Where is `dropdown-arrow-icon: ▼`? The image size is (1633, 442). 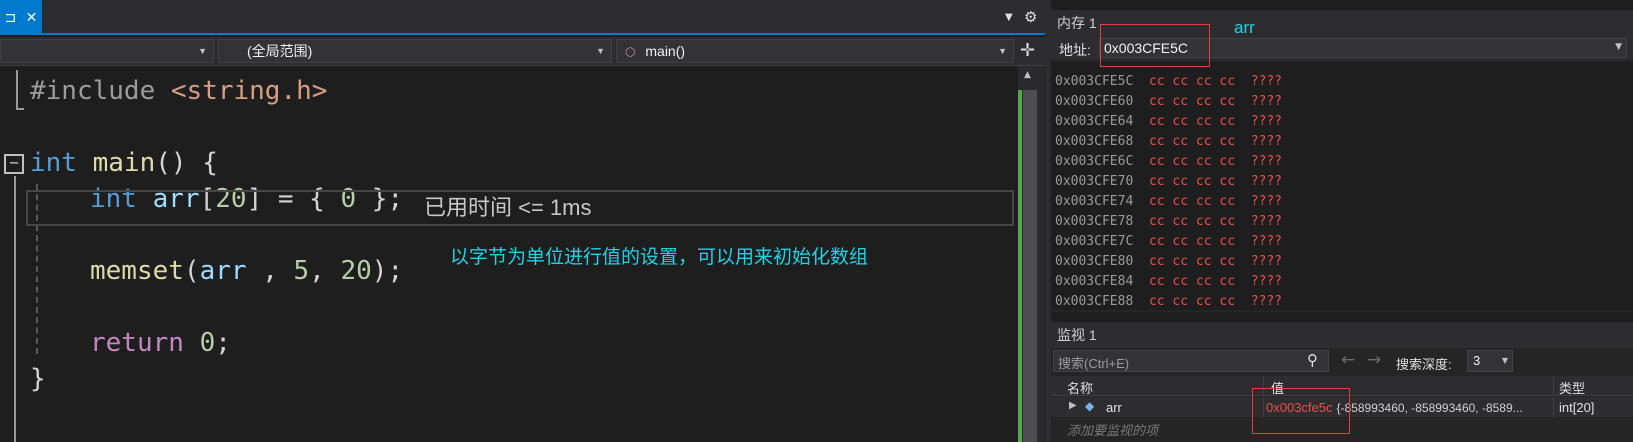
dropdown-arrow-icon: ▼ is located at coordinates (1009, 17).